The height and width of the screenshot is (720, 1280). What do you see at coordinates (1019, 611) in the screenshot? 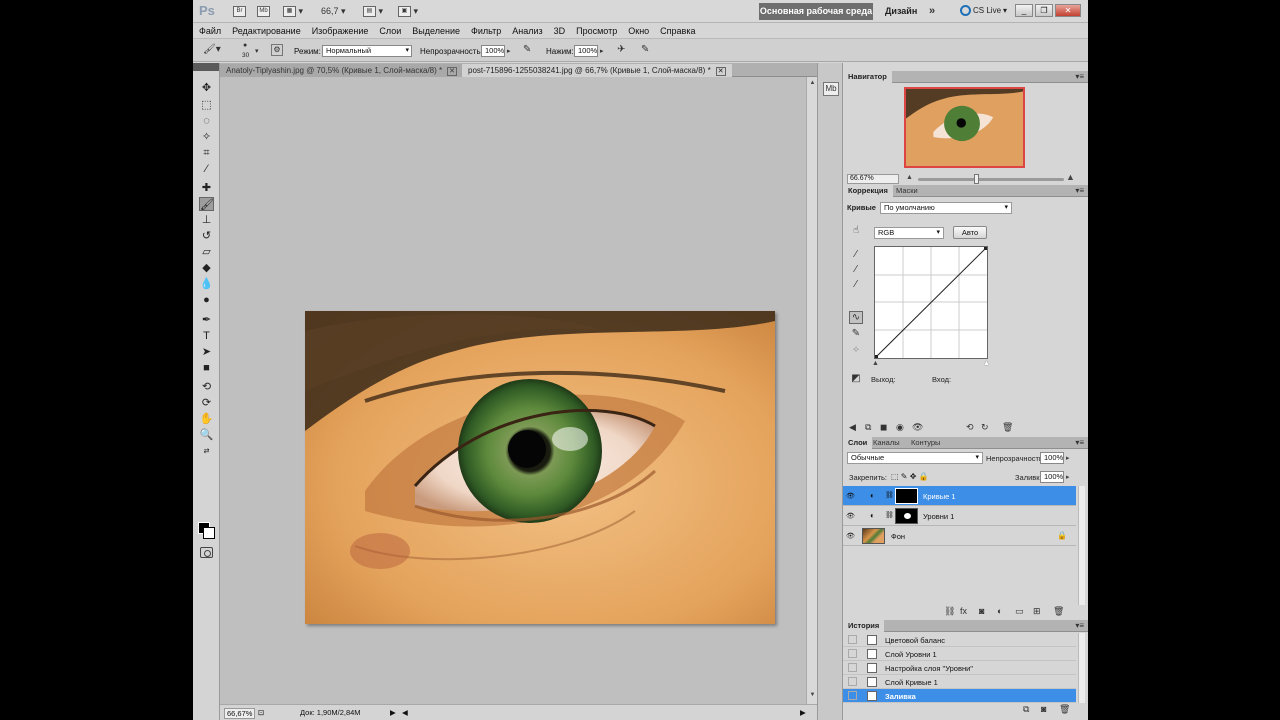
I see `new-group-icon: ▭` at bounding box center [1019, 611].